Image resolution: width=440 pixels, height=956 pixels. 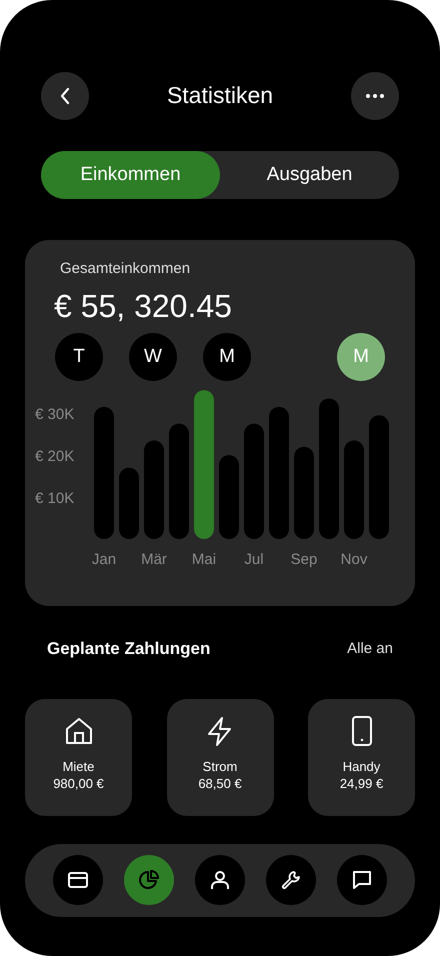 What do you see at coordinates (104, 559) in the screenshot?
I see `x-axis-label: Jan` at bounding box center [104, 559].